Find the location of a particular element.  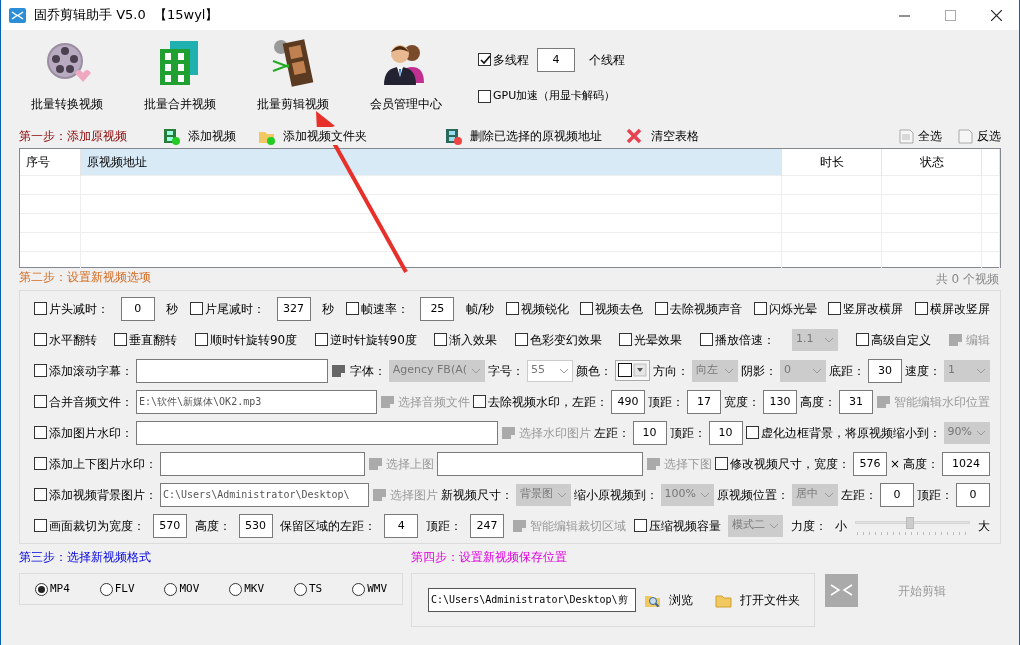

format-radio: WMV is located at coordinates (369, 589).